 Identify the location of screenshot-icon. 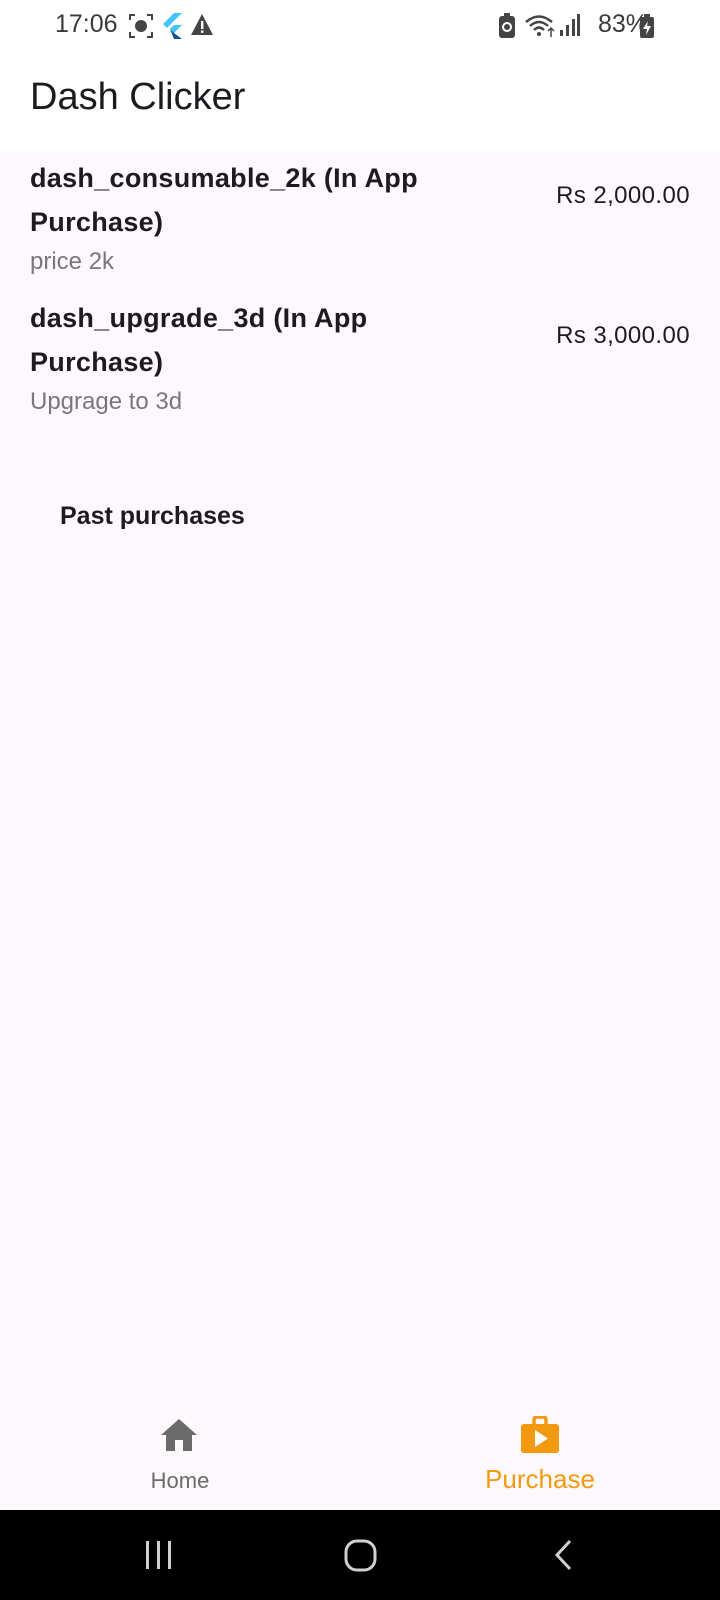
(141, 28).